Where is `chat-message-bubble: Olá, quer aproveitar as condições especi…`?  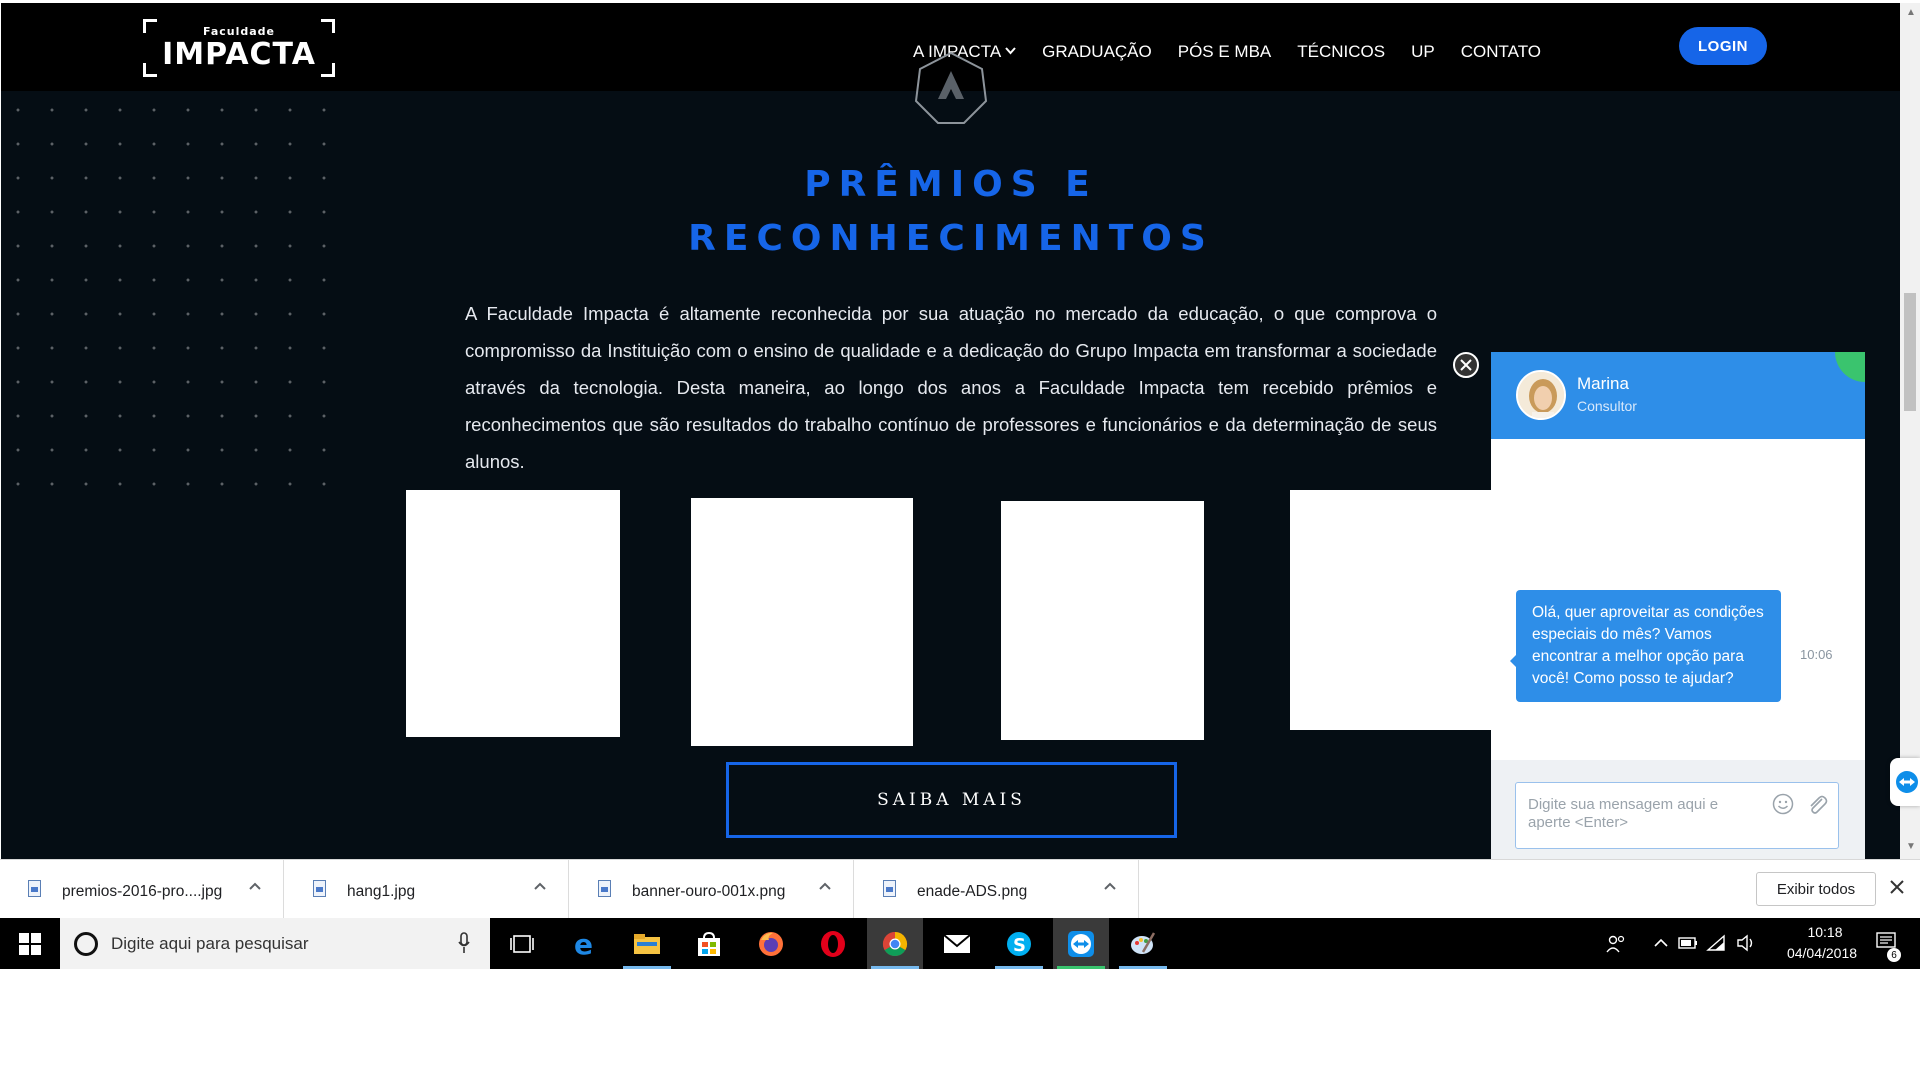
chat-message-bubble: Olá, quer aproveitar as condições especi… is located at coordinates (1648, 646).